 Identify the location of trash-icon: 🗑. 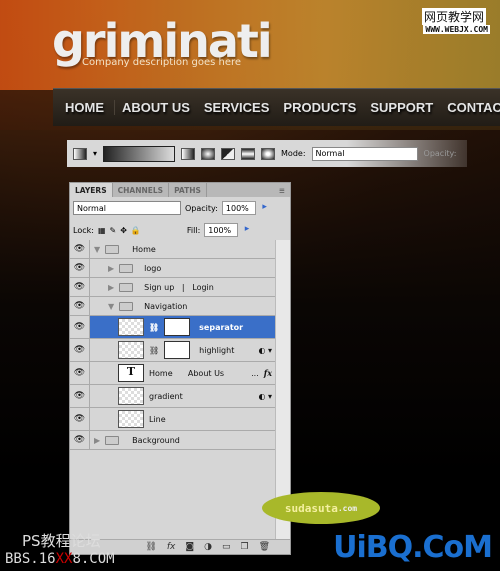
(264, 547).